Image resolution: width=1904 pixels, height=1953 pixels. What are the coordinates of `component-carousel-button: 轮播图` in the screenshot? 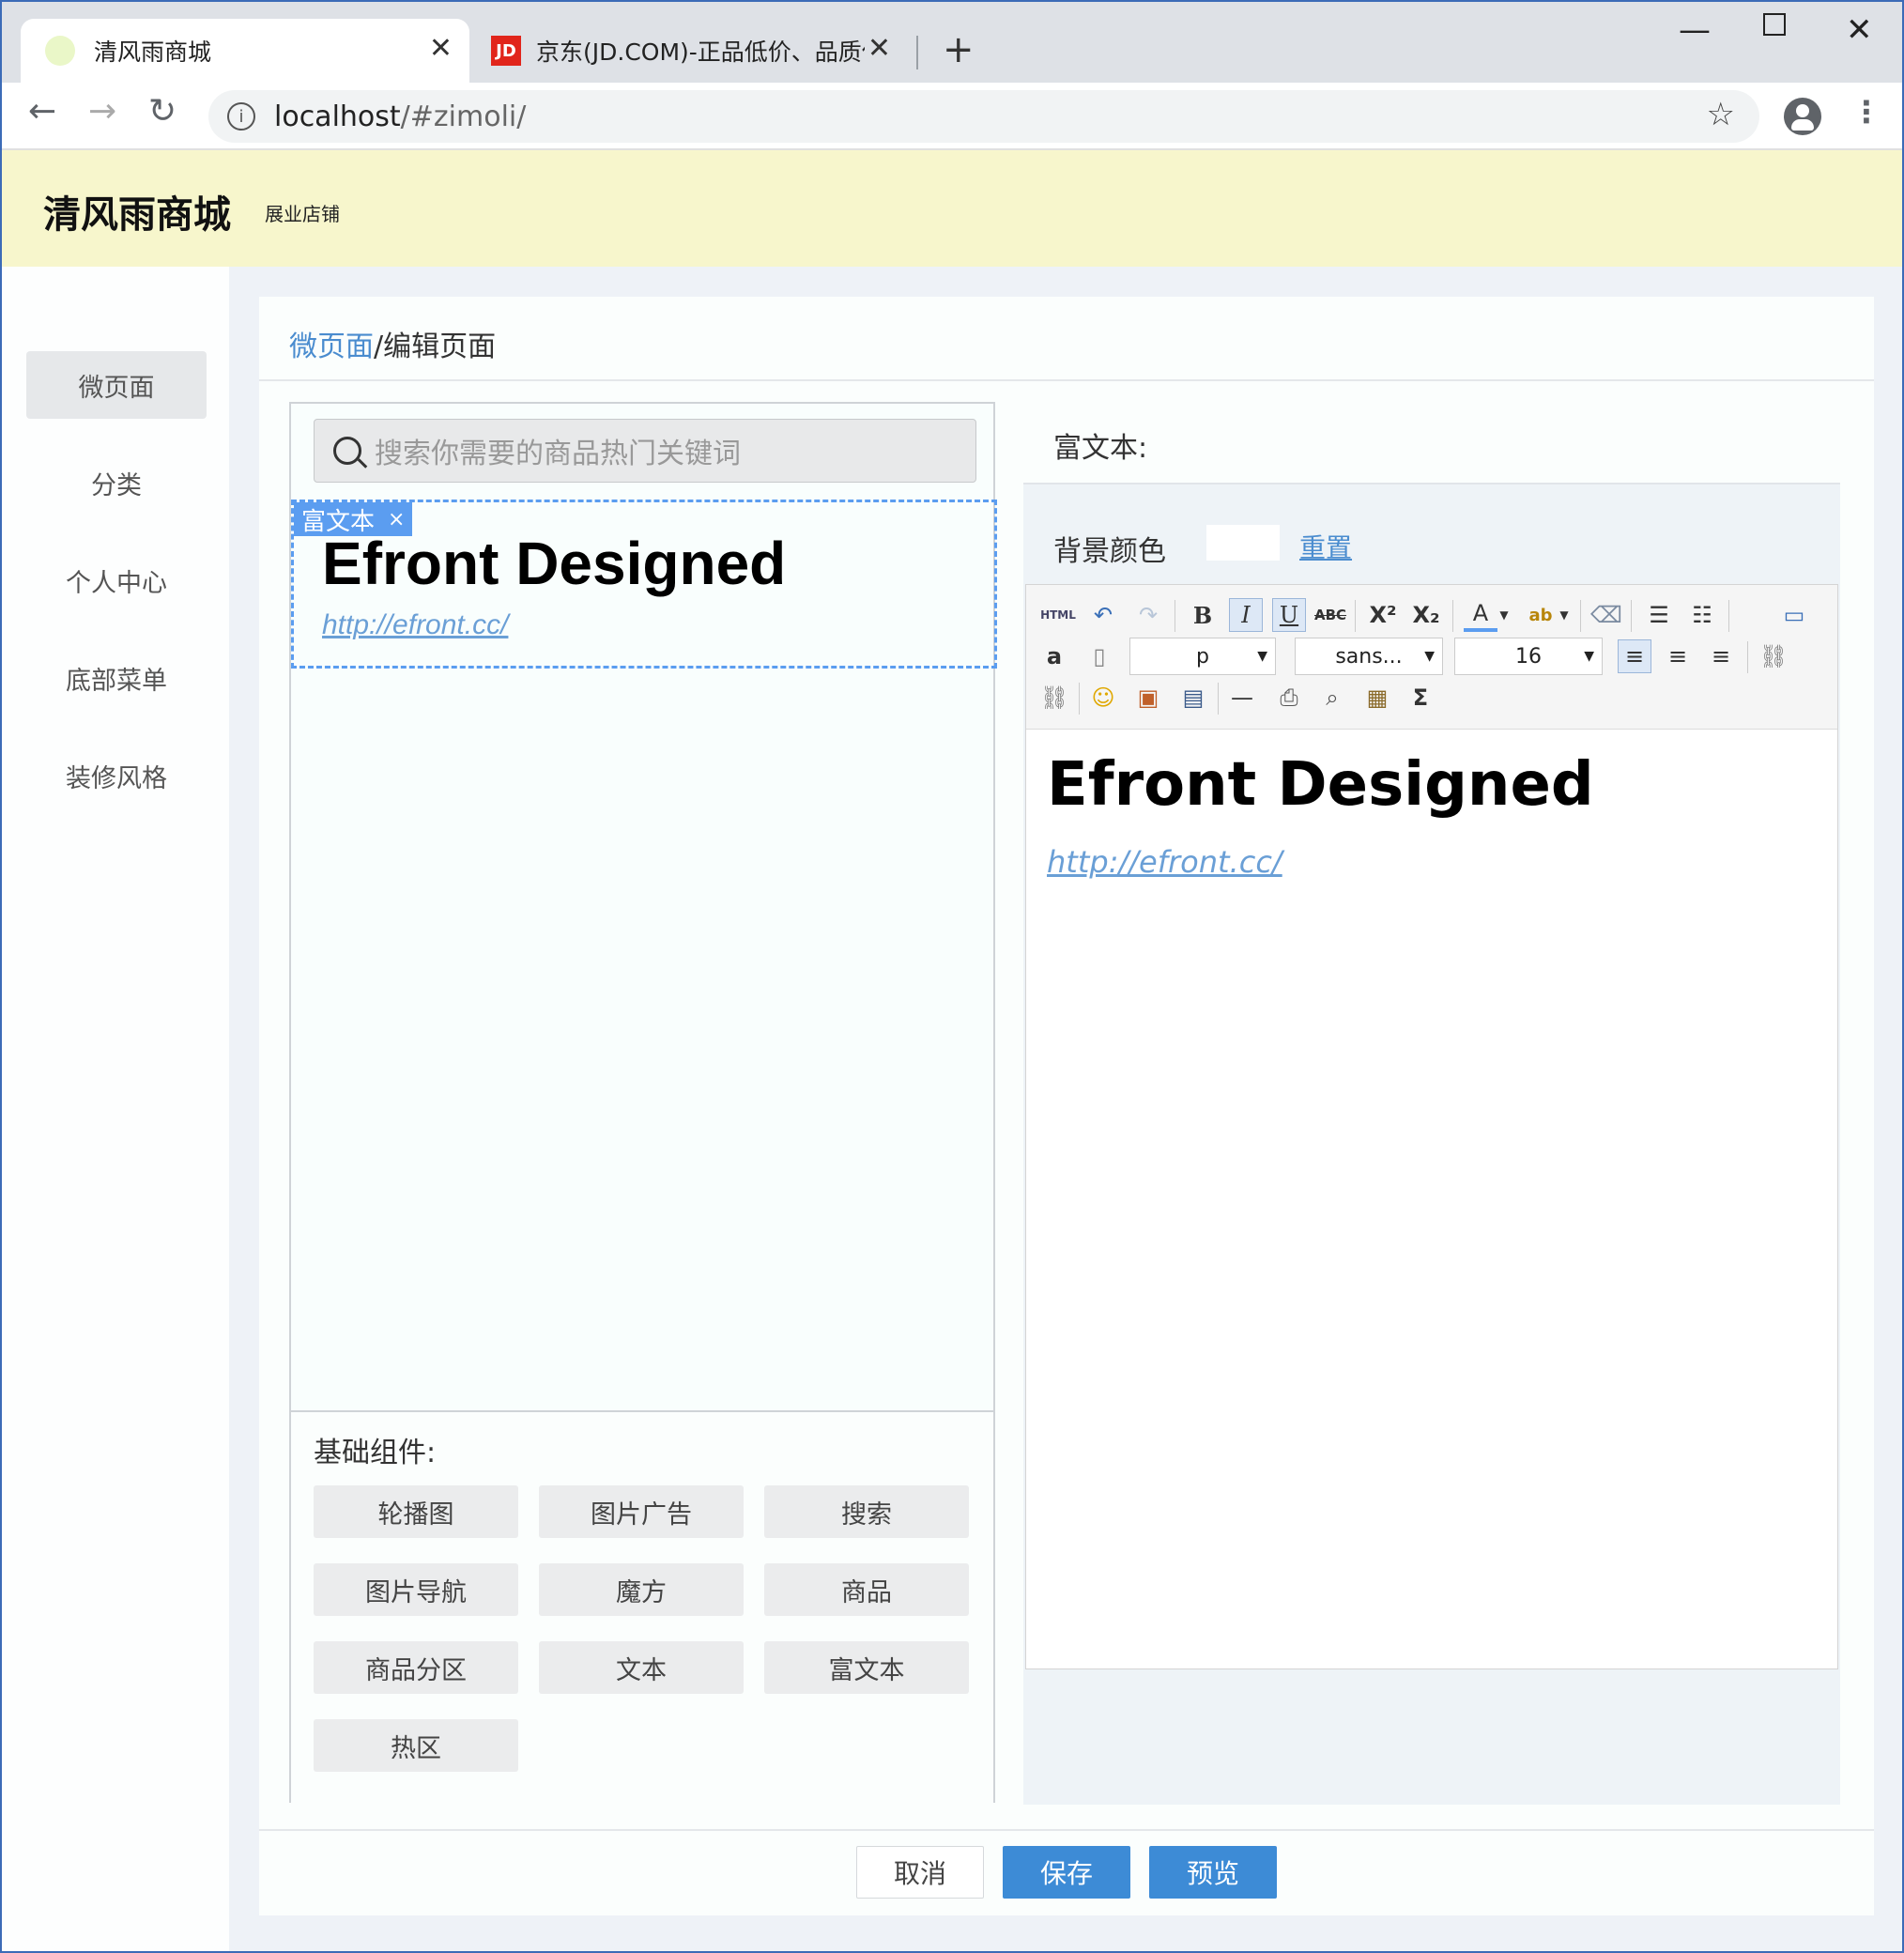 It's located at (416, 1511).